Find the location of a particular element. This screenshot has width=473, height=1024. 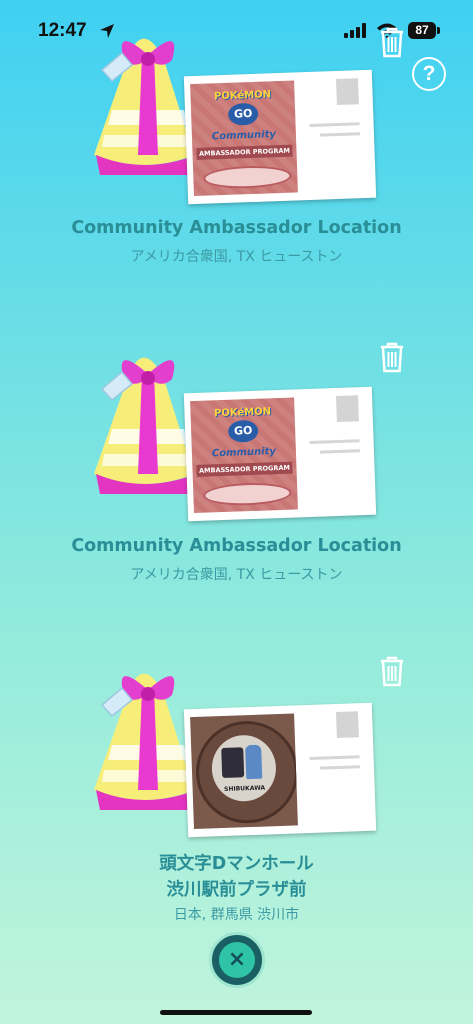

close-icon: × is located at coordinates (237, 959).